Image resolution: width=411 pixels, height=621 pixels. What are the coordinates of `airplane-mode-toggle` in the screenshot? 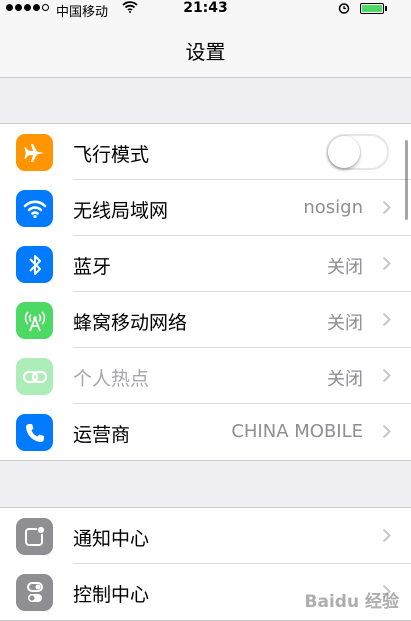 It's located at (357, 152).